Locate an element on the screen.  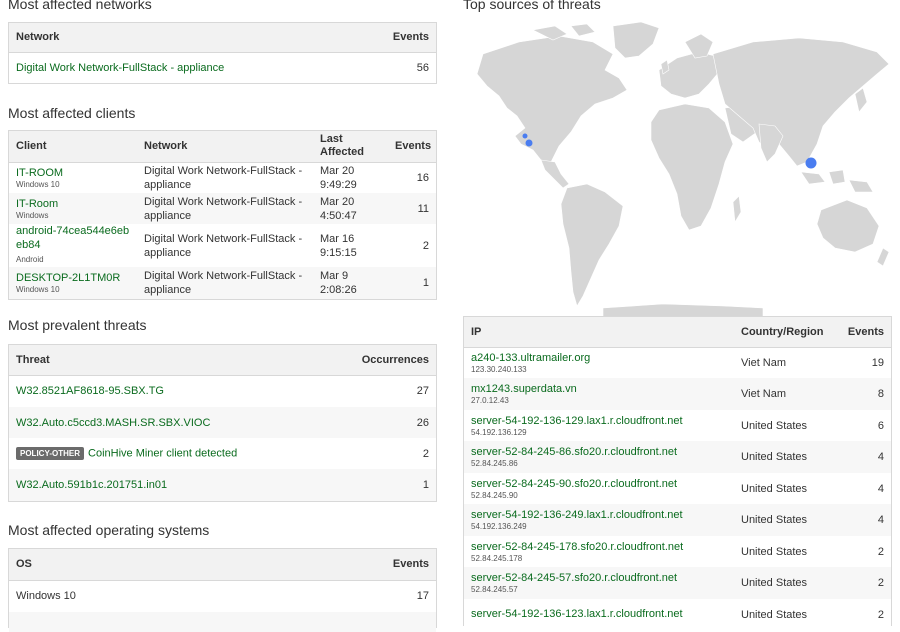
networks-title: Most affected networks is located at coordinates (80, 6).